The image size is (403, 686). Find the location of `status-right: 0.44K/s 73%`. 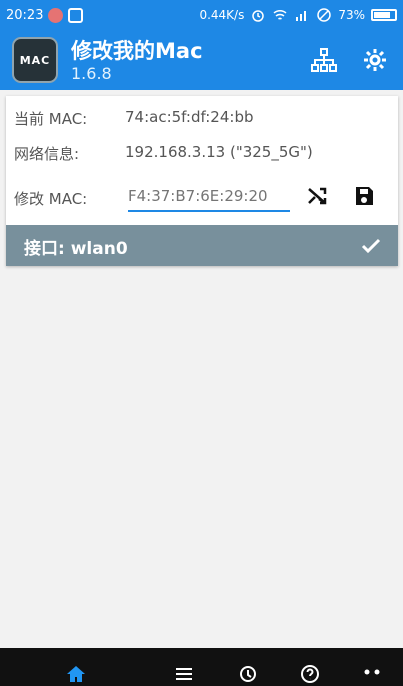

status-right: 0.44K/s 73% is located at coordinates (298, 15).